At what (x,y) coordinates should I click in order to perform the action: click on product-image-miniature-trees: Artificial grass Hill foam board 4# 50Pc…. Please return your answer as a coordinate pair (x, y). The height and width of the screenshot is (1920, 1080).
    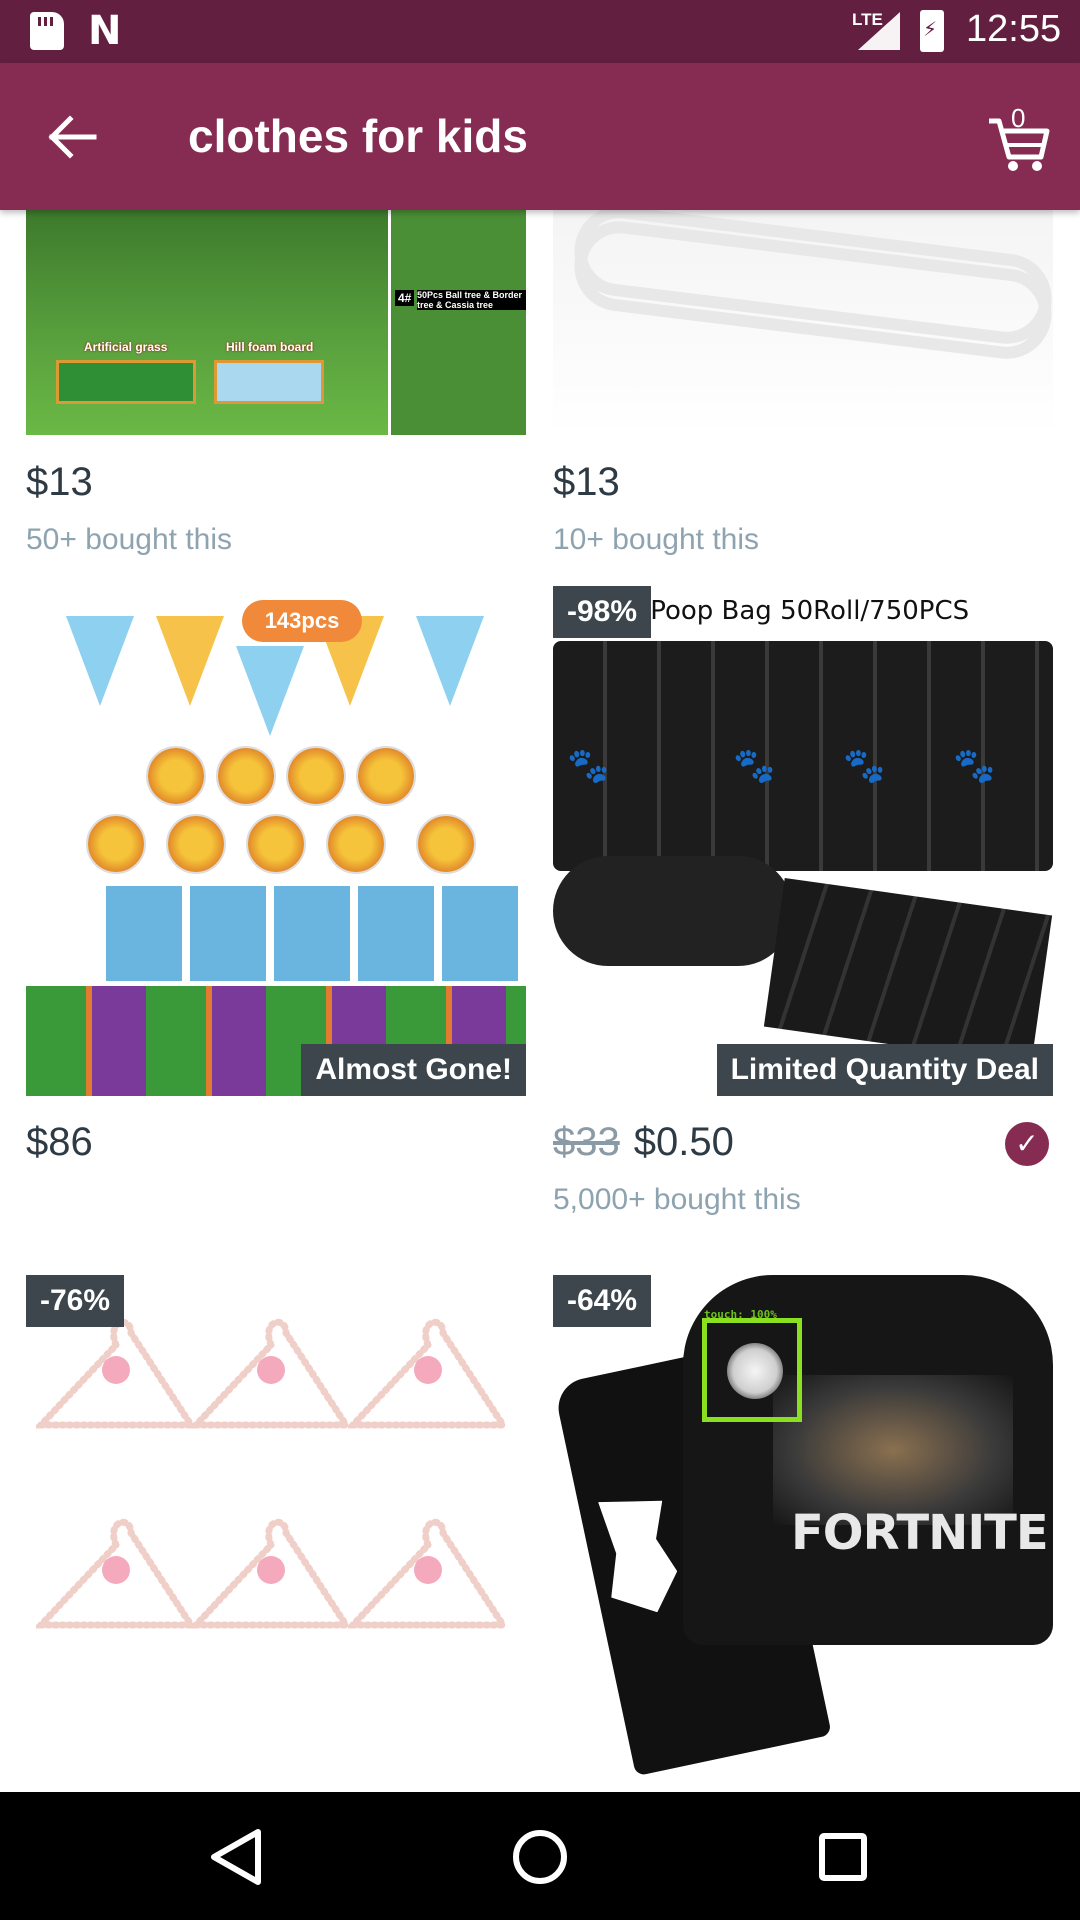
    Looking at the image, I should click on (276, 322).